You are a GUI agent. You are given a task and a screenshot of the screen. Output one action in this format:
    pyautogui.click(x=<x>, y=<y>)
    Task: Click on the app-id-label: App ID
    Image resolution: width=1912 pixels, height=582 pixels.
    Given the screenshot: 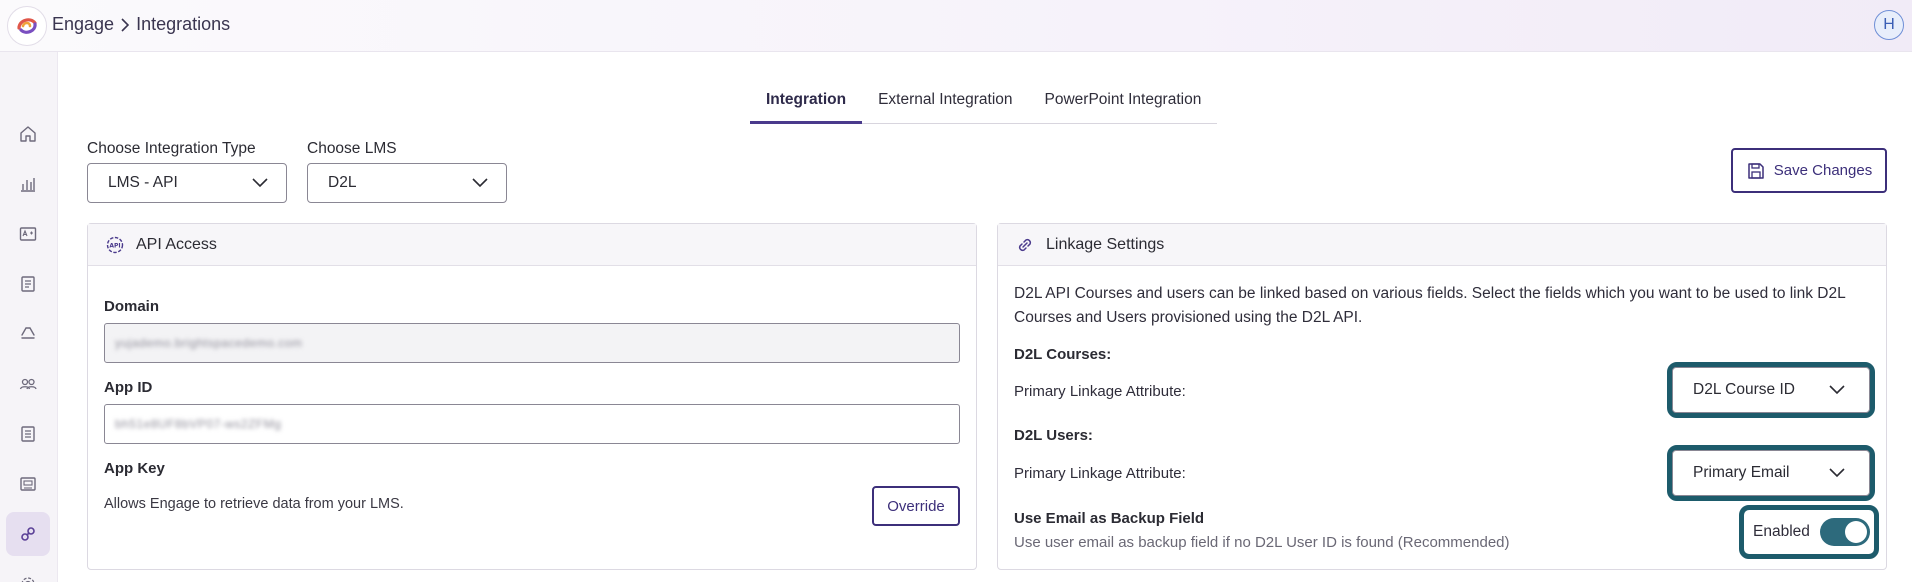 What is the action you would take?
    pyautogui.click(x=128, y=387)
    